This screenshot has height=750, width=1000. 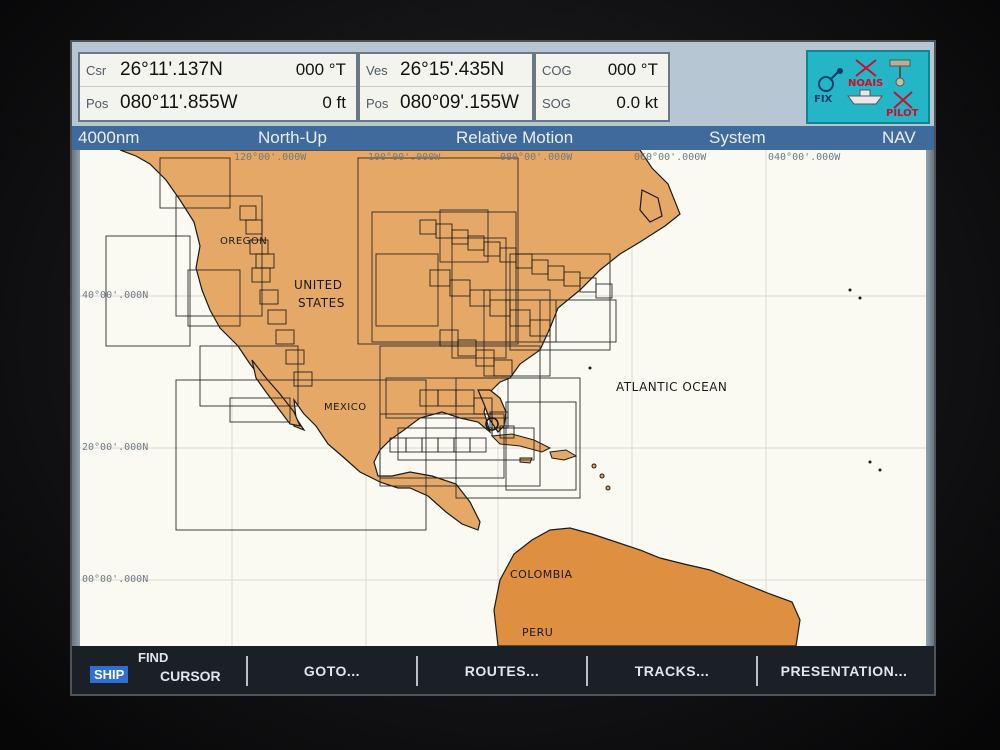 I want to click on vessel-label: Ves, so click(x=377, y=70).